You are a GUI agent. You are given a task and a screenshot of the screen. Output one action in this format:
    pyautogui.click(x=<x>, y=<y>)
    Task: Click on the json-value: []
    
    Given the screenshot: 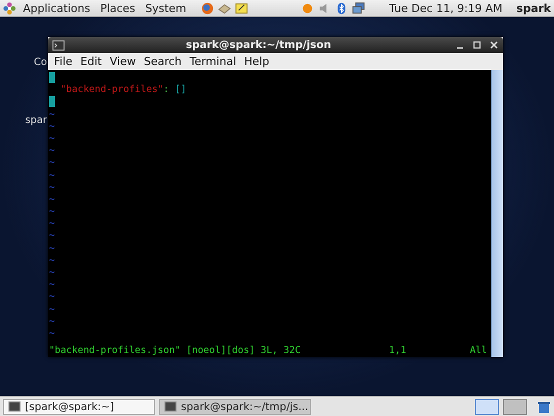 What is the action you would take?
    pyautogui.click(x=180, y=90)
    